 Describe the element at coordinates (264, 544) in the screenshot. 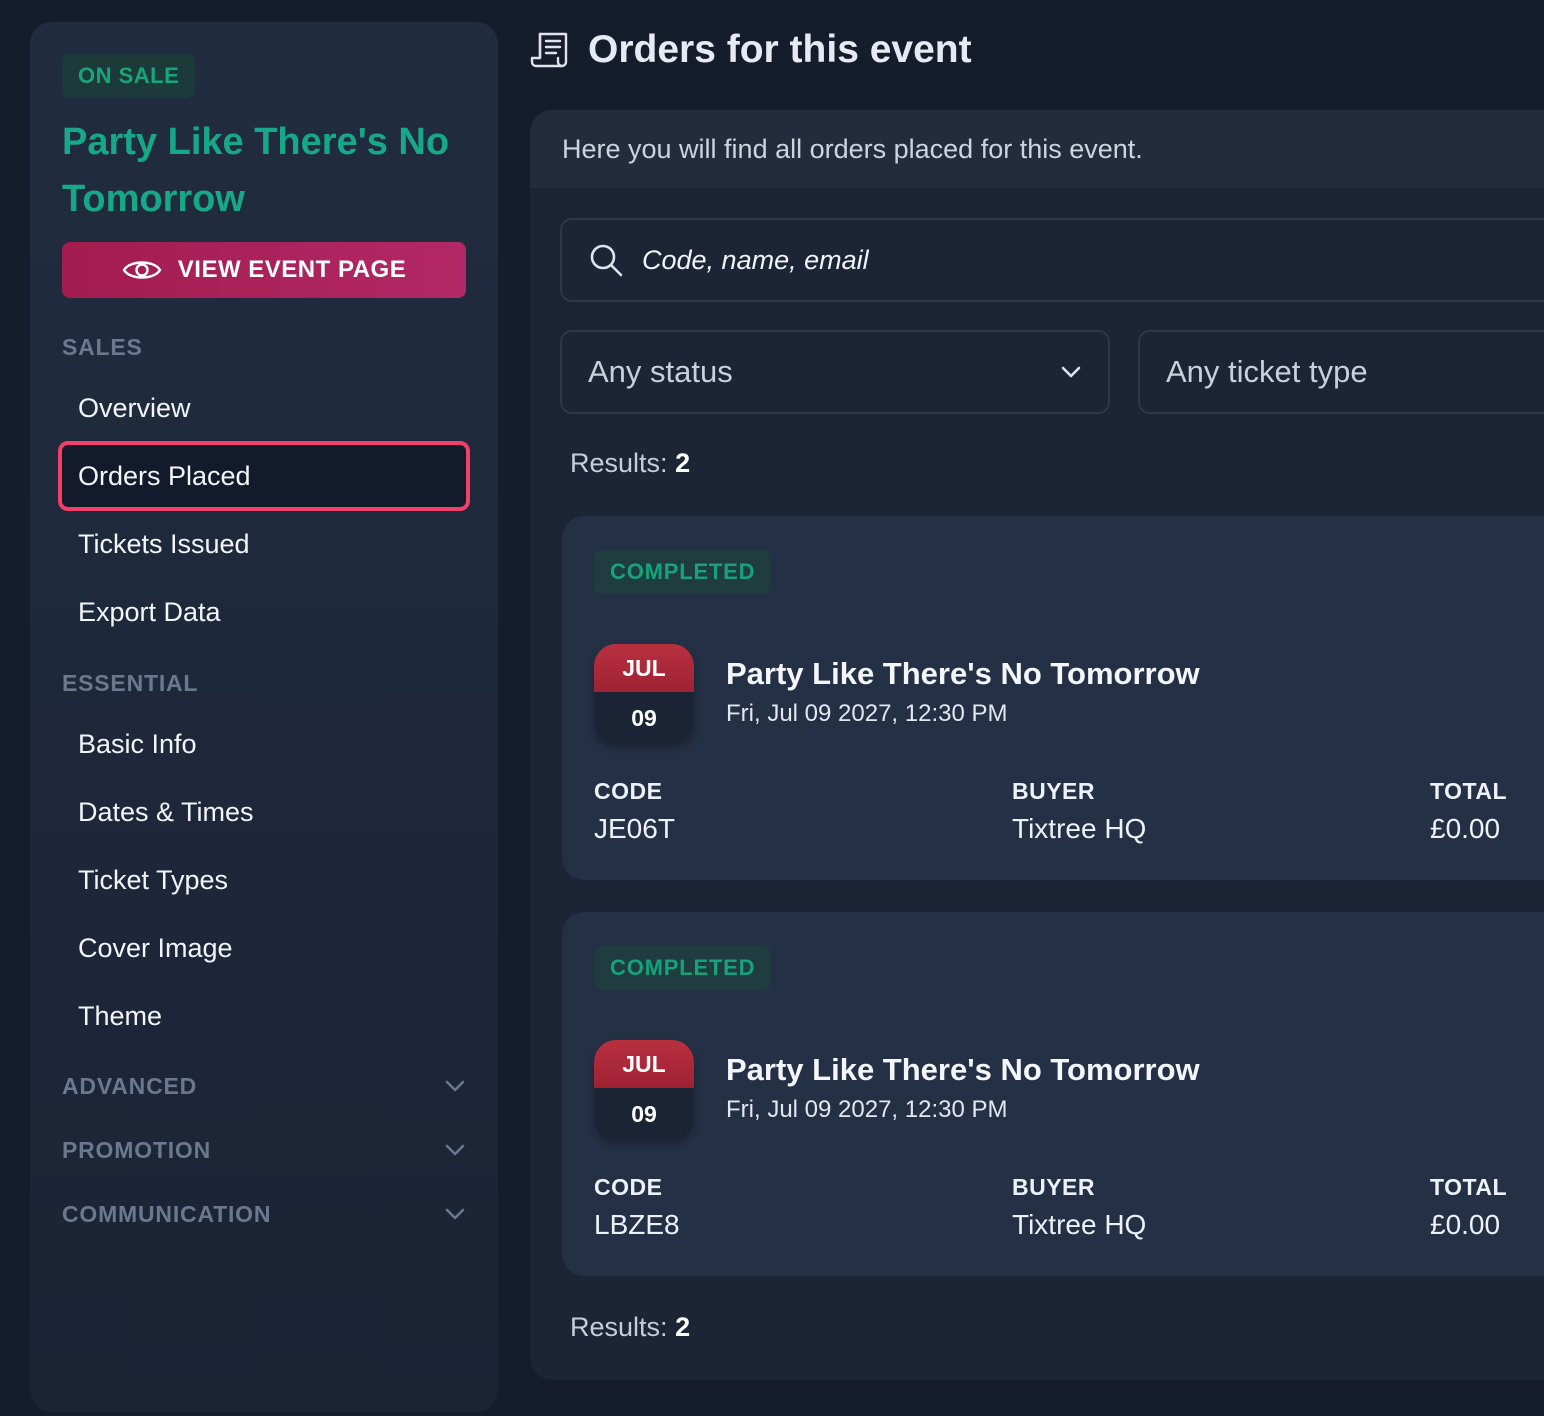

I see `nav-item-tickets-issued: Tickets Issued` at that location.